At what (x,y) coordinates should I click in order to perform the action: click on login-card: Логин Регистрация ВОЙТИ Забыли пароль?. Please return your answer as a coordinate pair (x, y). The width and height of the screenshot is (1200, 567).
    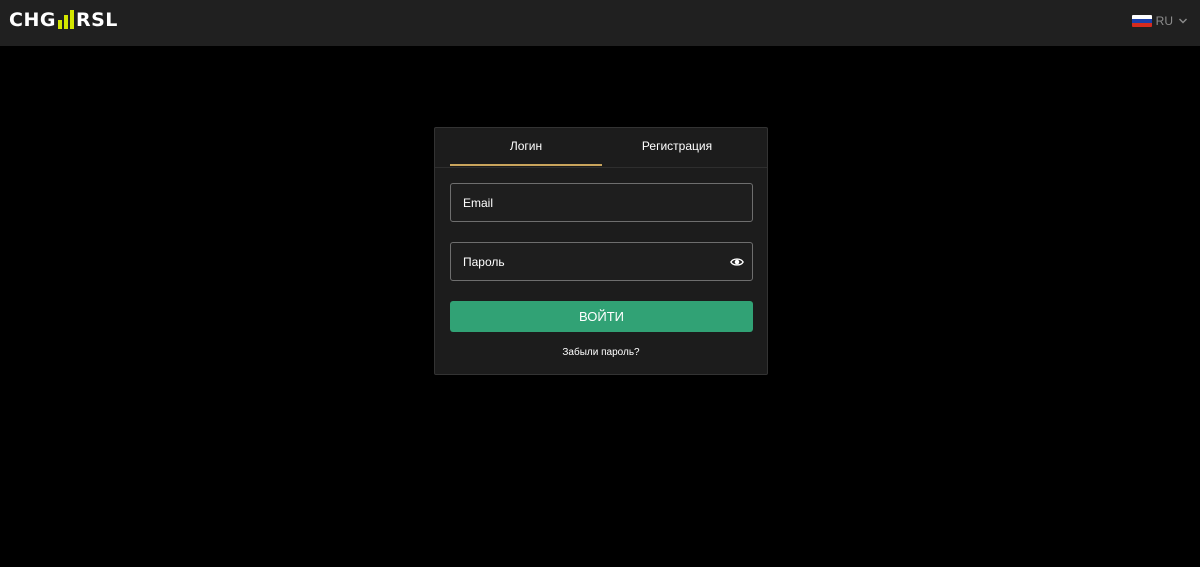
    Looking at the image, I should click on (601, 251).